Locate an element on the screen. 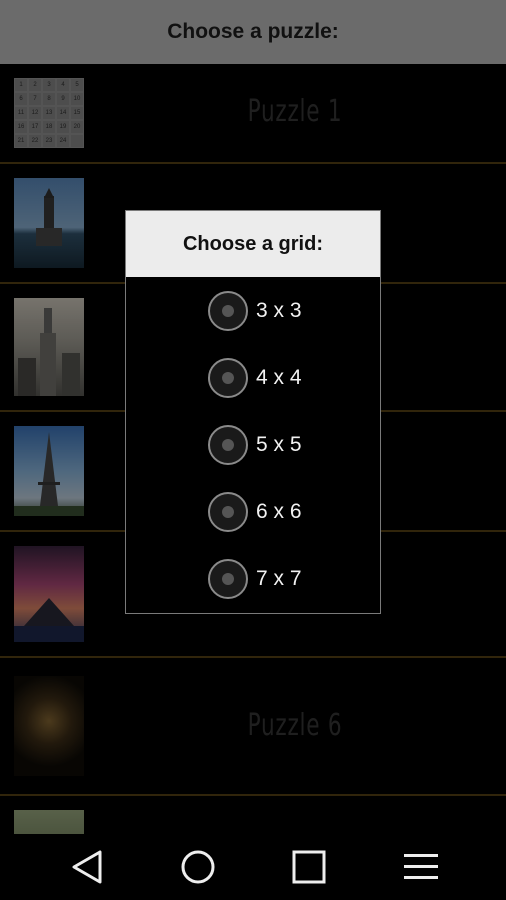  recents-button is located at coordinates (309, 867).